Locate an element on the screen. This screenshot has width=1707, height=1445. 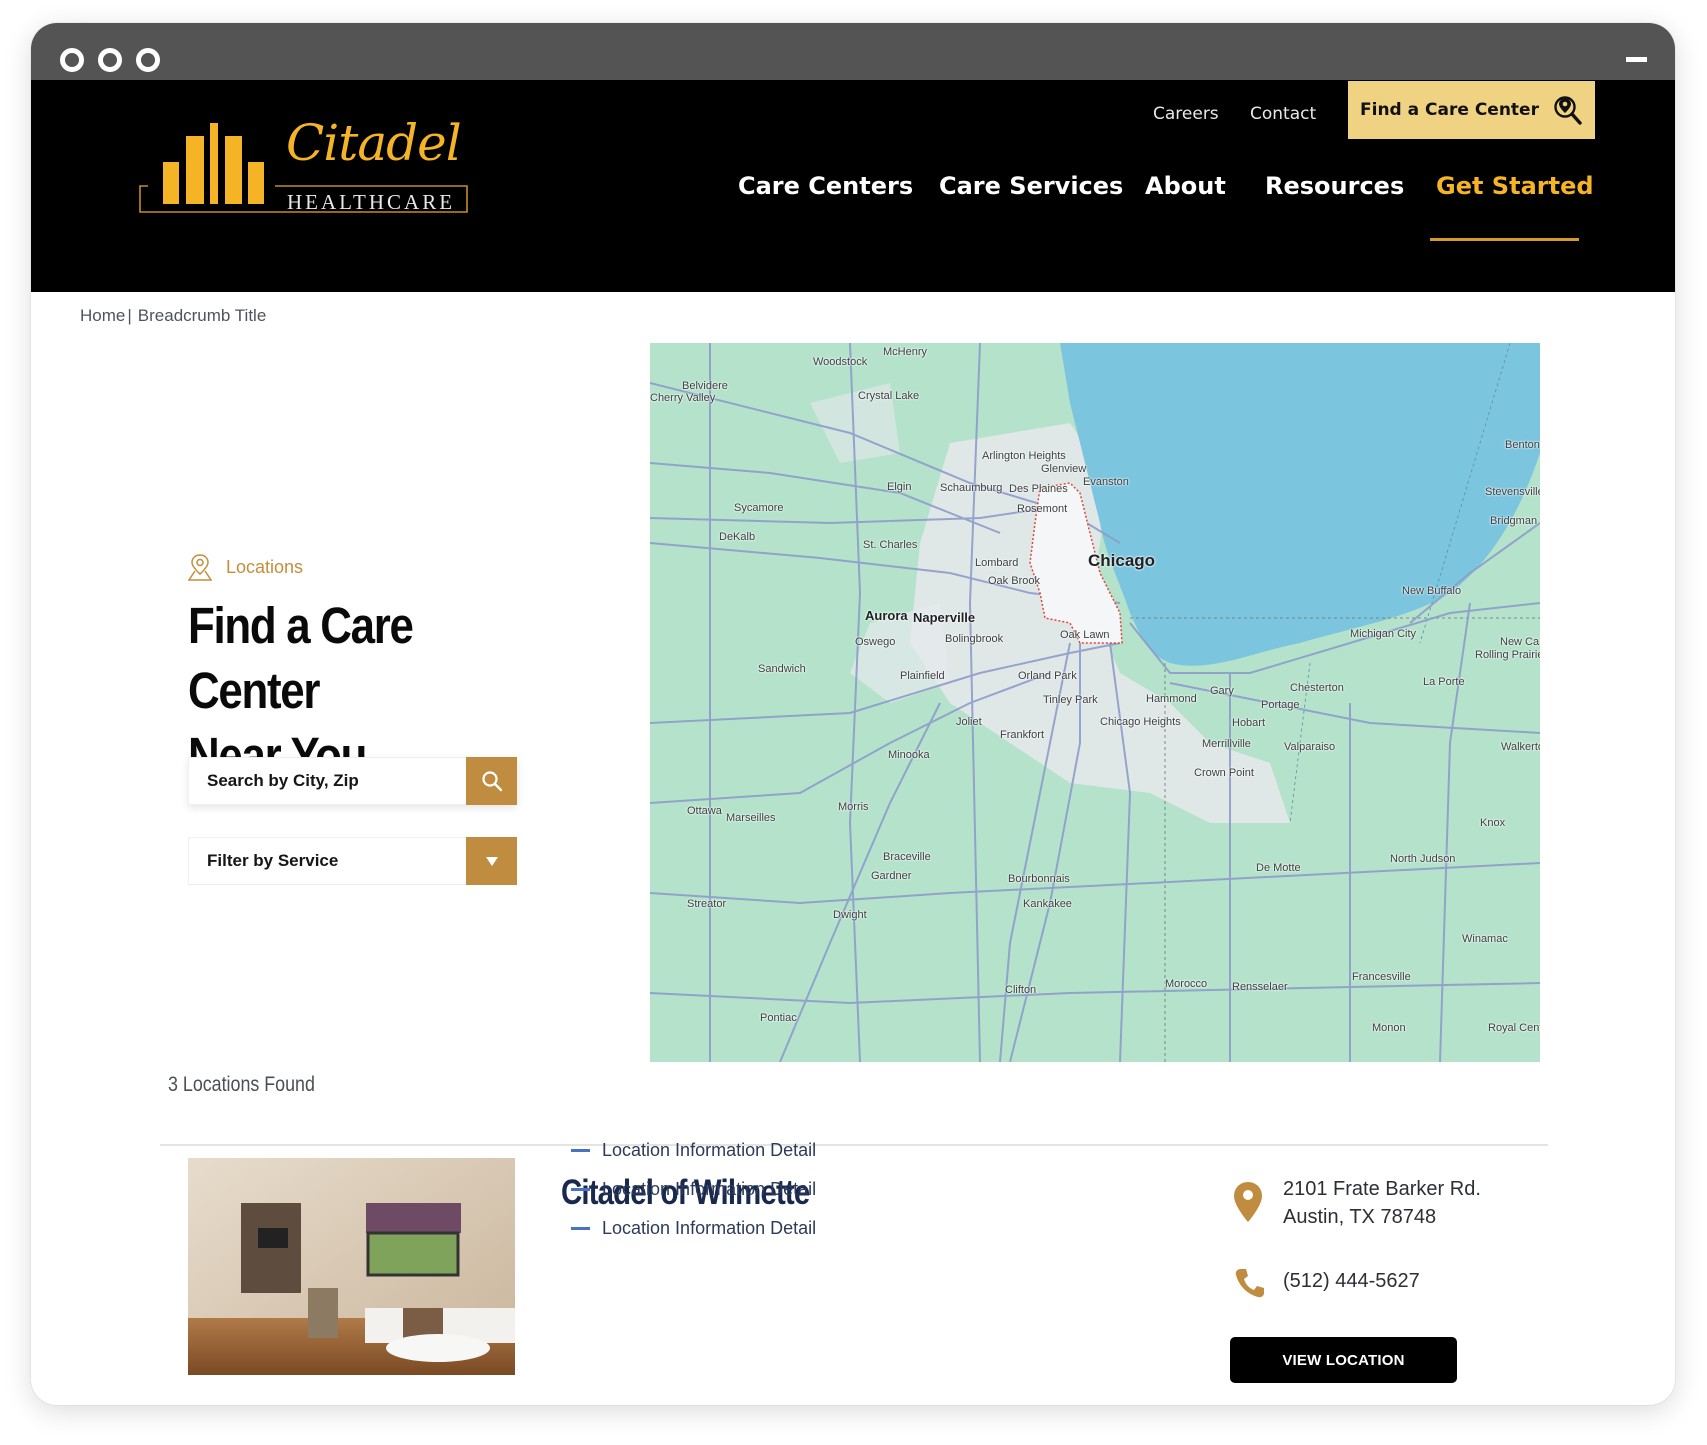
locations-eyebrow-text: Locations is located at coordinates (265, 566).